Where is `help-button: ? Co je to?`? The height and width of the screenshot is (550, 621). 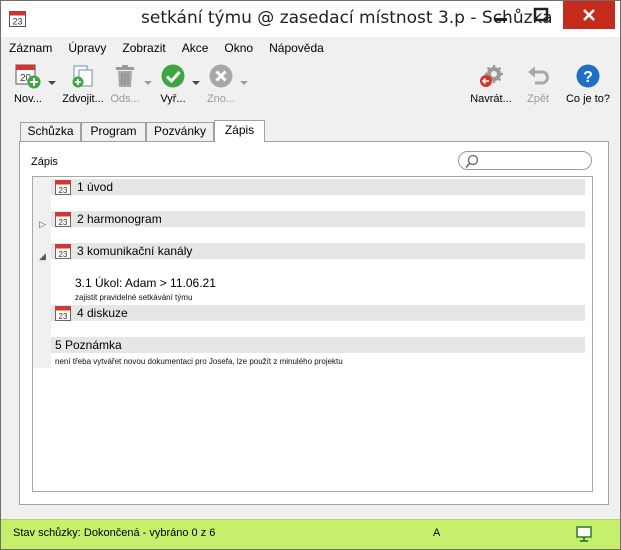
help-button: ? Co je to? is located at coordinates (588, 85).